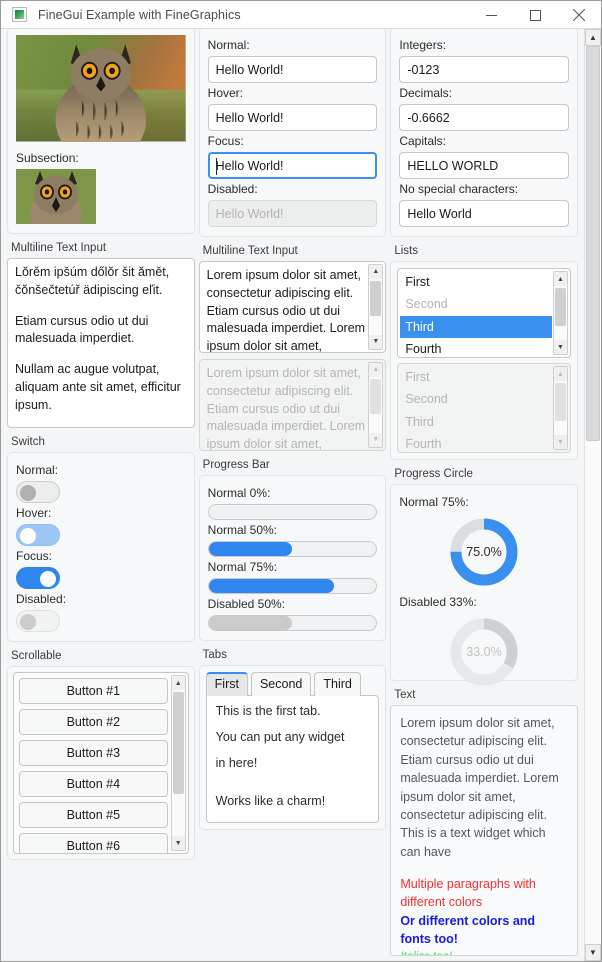 Image resolution: width=602 pixels, height=962 pixels. I want to click on switch-normal-label: Normal:, so click(37, 470).